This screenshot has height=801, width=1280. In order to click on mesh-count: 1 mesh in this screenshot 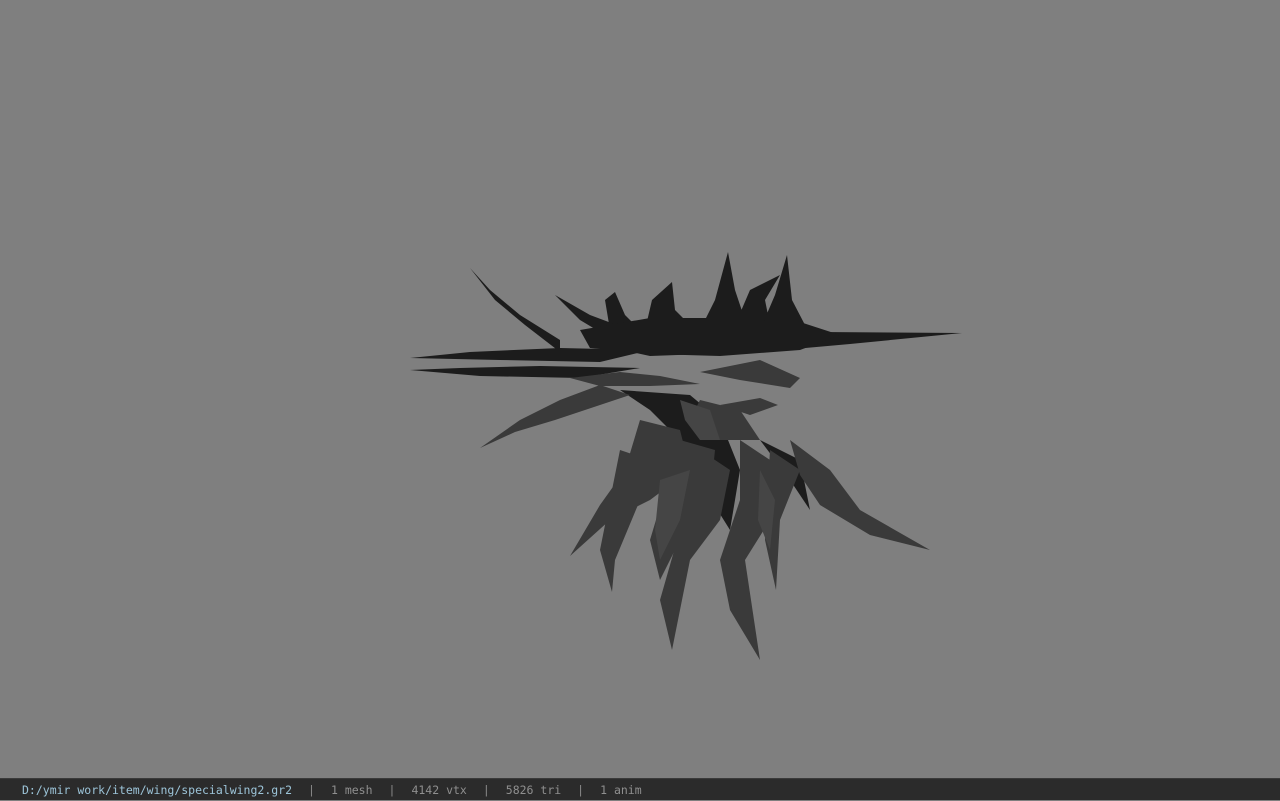, I will do `click(351, 789)`.